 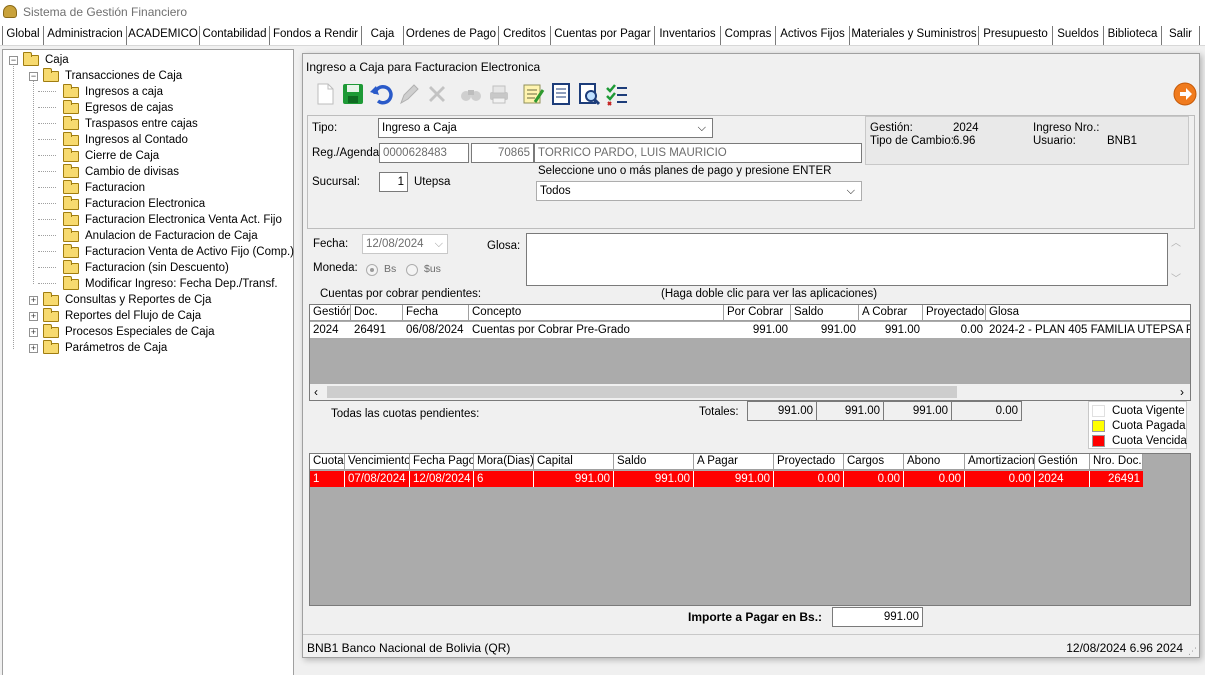 What do you see at coordinates (393, 182) in the screenshot?
I see `sucursal-input: 1` at bounding box center [393, 182].